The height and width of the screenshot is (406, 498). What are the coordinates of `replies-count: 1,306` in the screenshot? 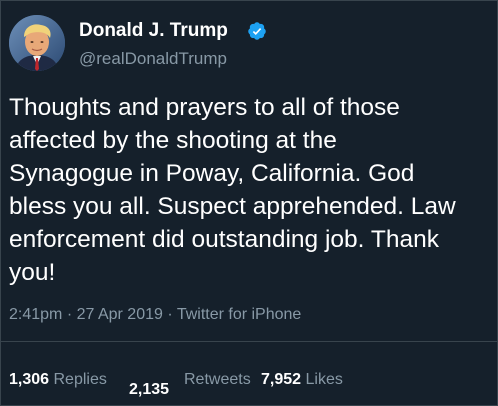 It's located at (29, 379).